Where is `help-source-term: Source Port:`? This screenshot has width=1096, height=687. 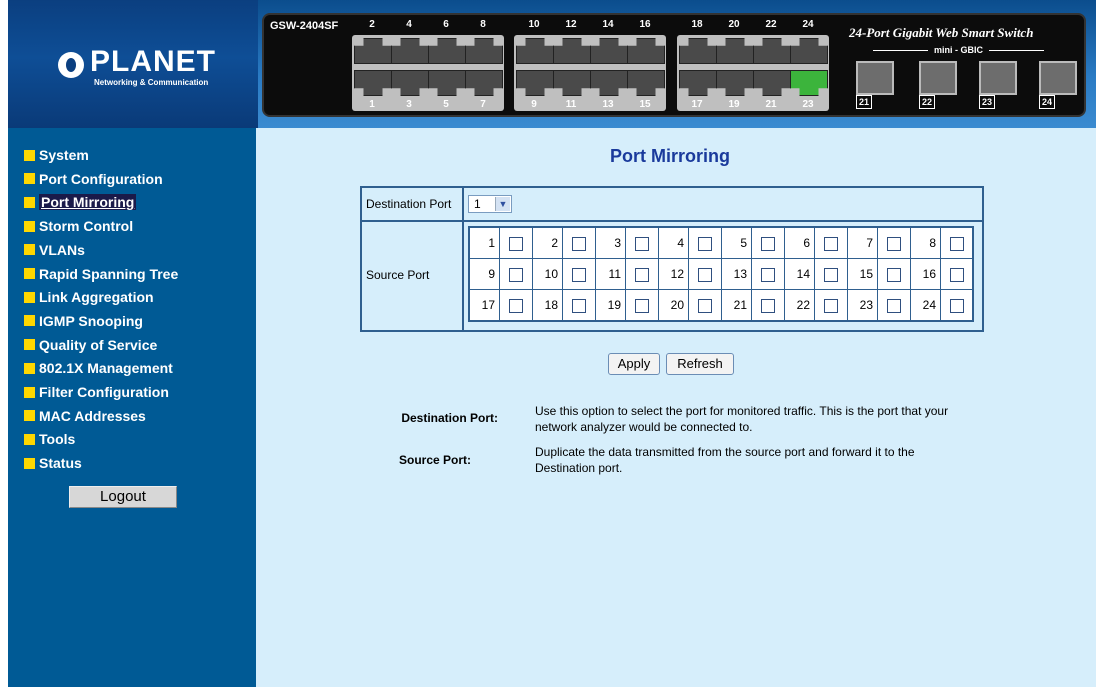 help-source-term: Source Port: is located at coordinates (434, 460).